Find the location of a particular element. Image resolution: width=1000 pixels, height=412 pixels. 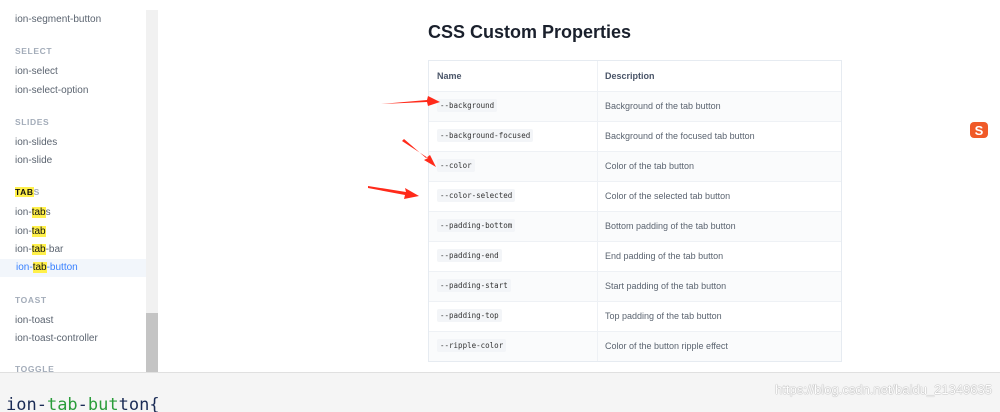

sidebar-item-ion-toast: ion-toast is located at coordinates (34, 320).